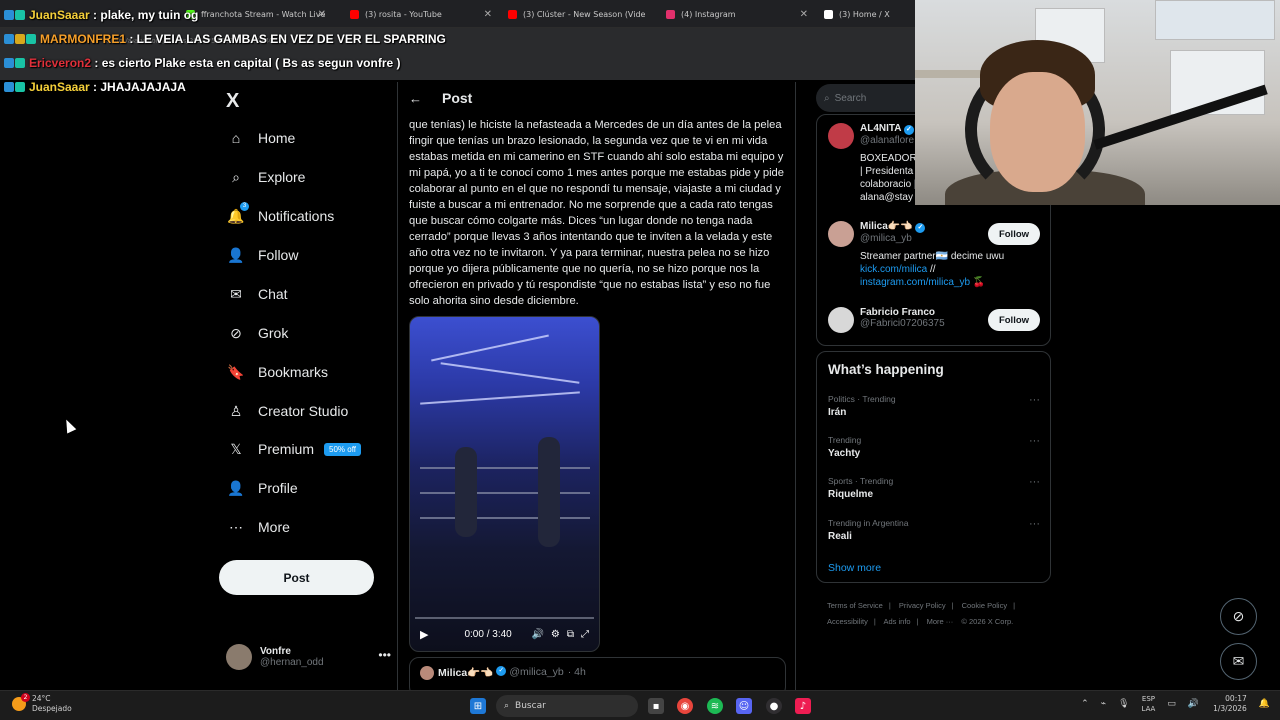  What do you see at coordinates (266, 177) in the screenshot?
I see `nav-explore: ⌕ Explore` at bounding box center [266, 177].